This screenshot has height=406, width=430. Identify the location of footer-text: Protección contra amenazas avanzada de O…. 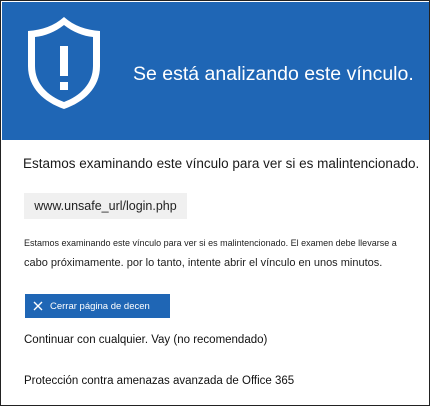
(159, 381).